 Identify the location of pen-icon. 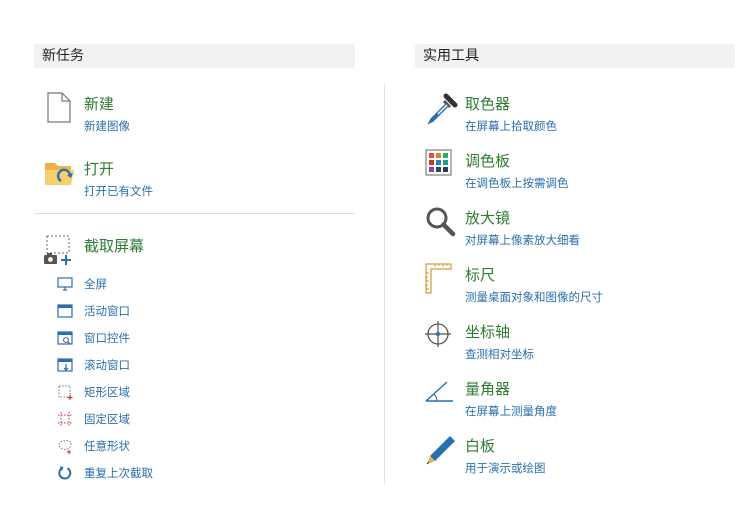
(440, 450).